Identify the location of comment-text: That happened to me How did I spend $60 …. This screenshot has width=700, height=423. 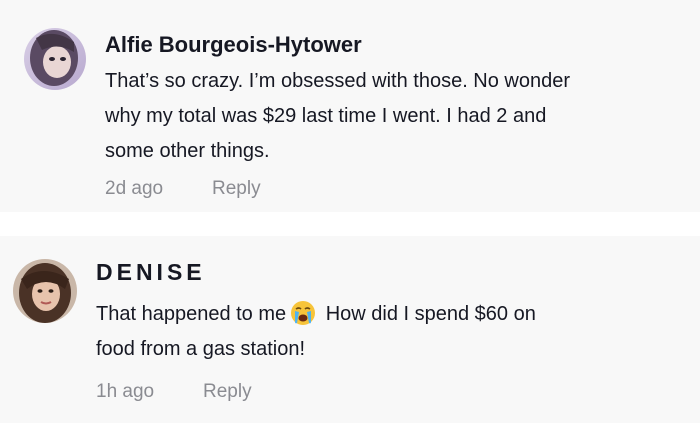
(386, 332).